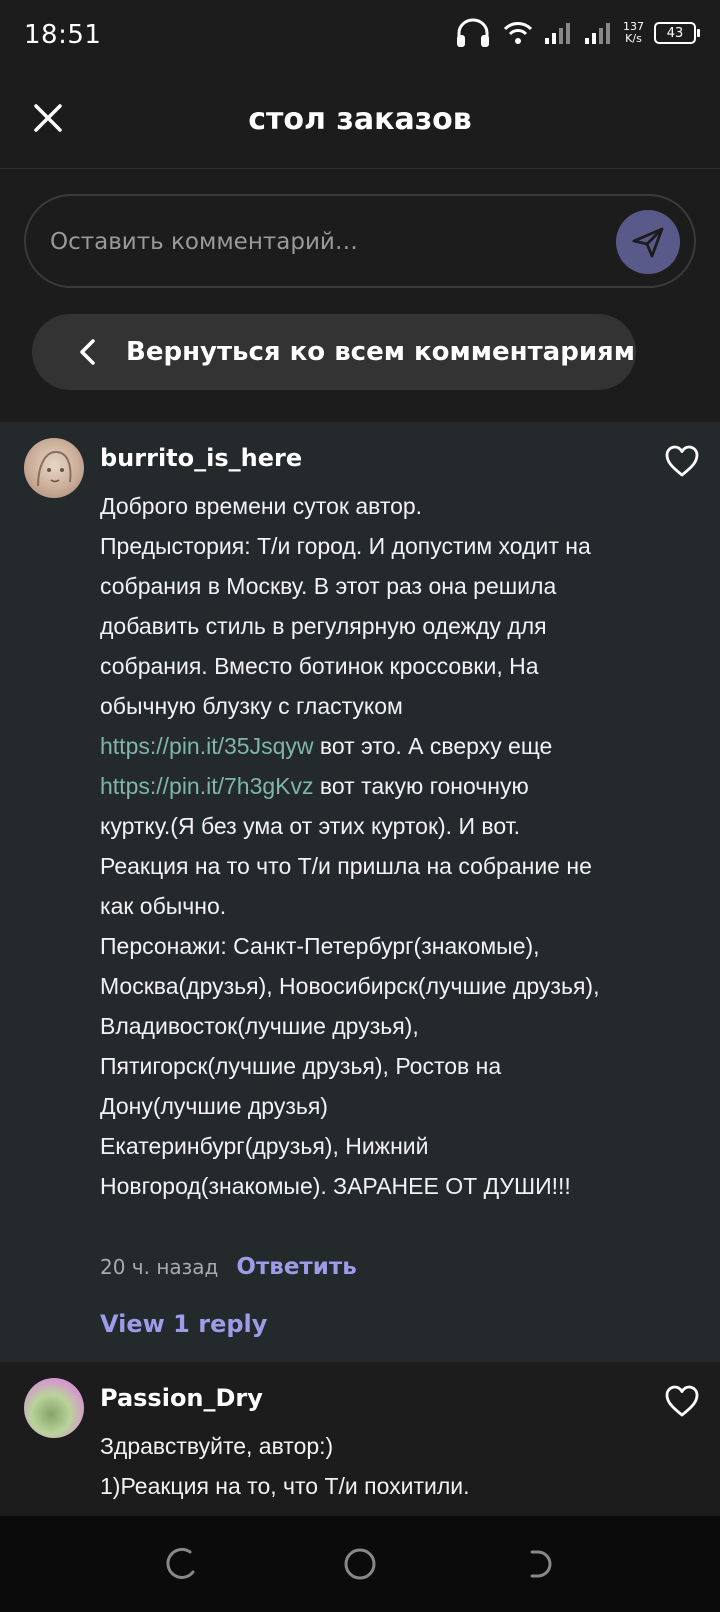 The height and width of the screenshot is (1612, 720). Describe the element at coordinates (296, 1267) in the screenshot. I see `reply-button: Ответить` at that location.